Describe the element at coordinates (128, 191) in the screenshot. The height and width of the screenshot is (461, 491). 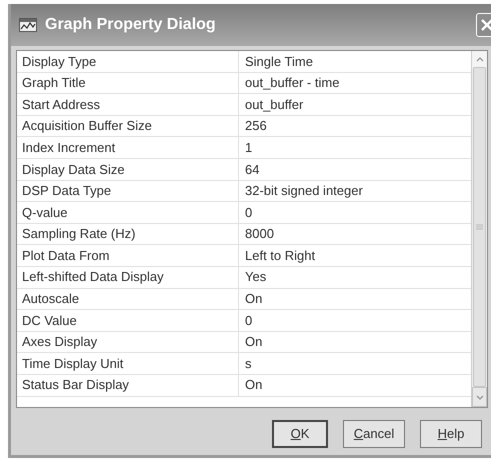
I see `property-name: DSP Data Type` at that location.